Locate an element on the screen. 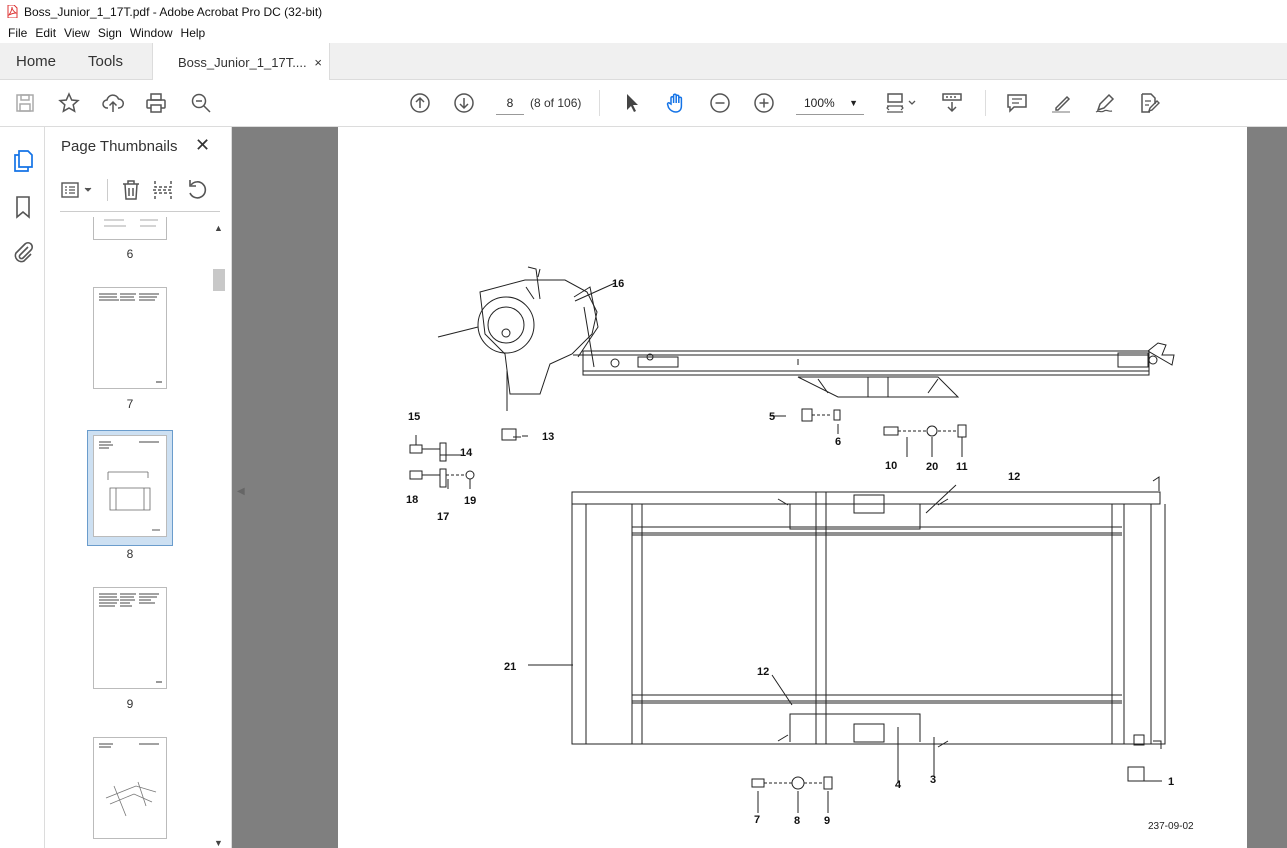 The width and height of the screenshot is (1287, 848). delete-icon is located at coordinates (131, 190).